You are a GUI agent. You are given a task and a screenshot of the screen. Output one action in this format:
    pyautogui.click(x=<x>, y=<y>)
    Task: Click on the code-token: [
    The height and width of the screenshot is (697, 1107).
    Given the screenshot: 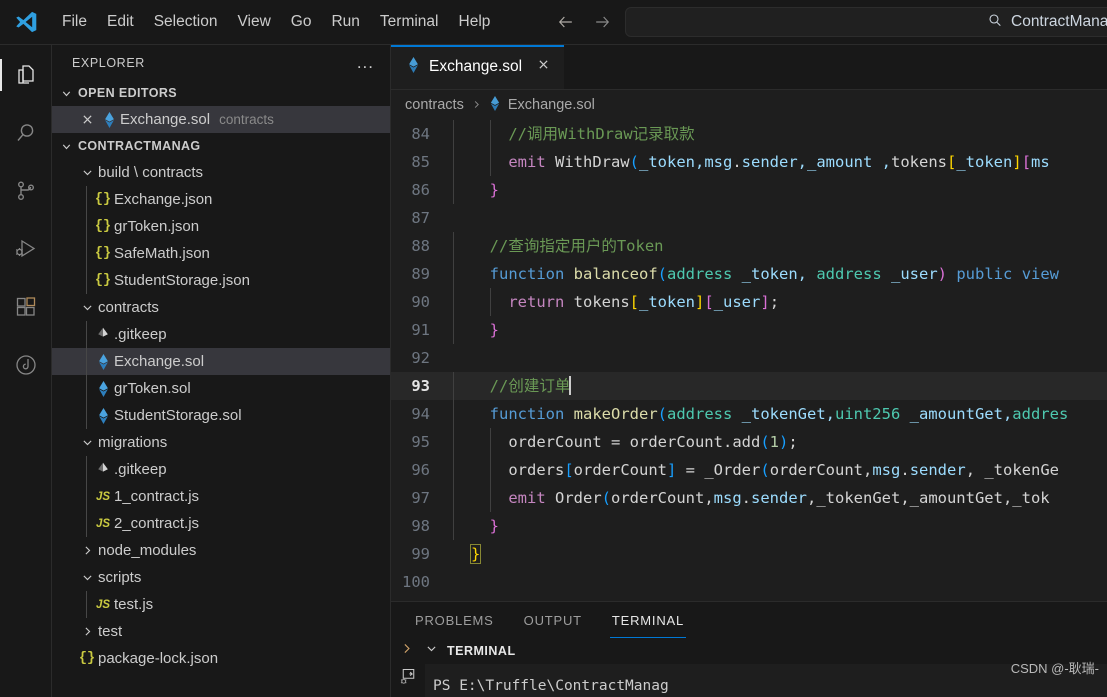 What is the action you would take?
    pyautogui.click(x=569, y=470)
    